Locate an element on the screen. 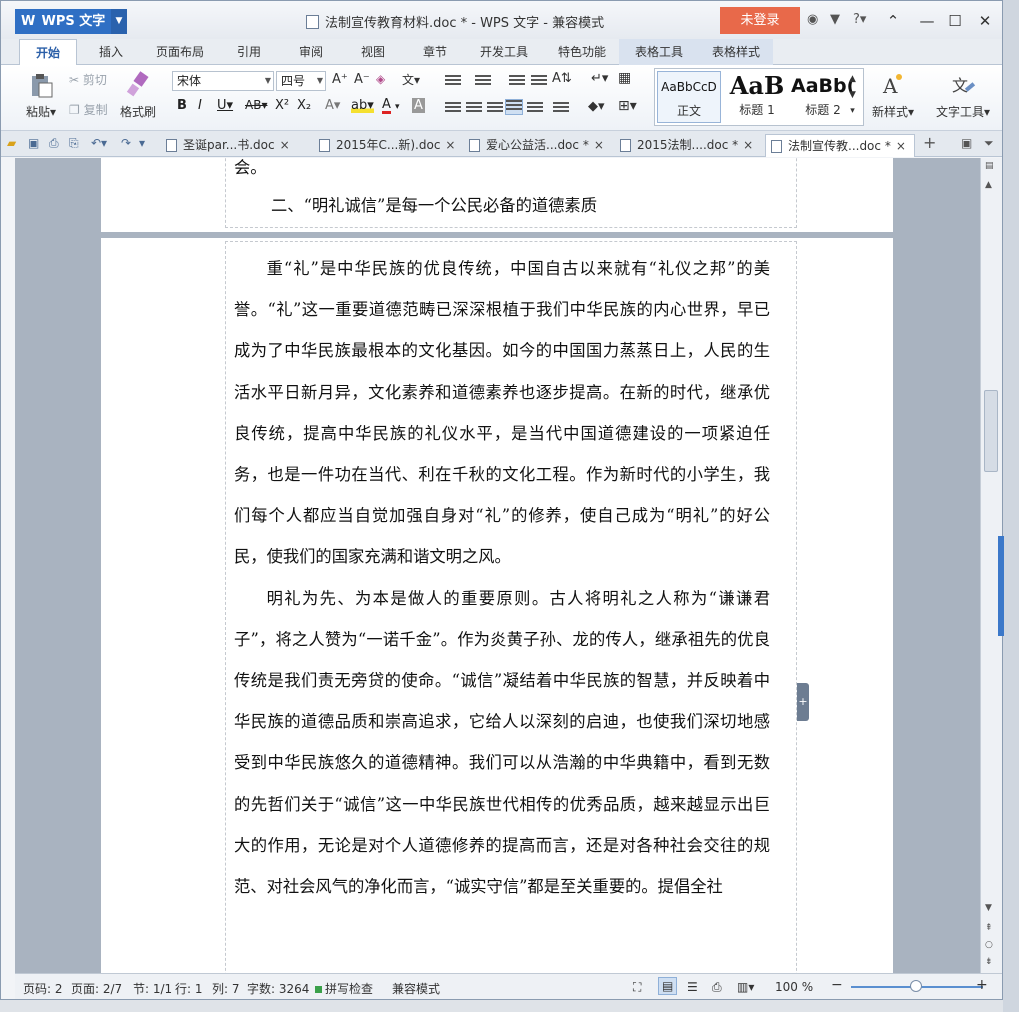  italic-icon: I is located at coordinates (200, 105).